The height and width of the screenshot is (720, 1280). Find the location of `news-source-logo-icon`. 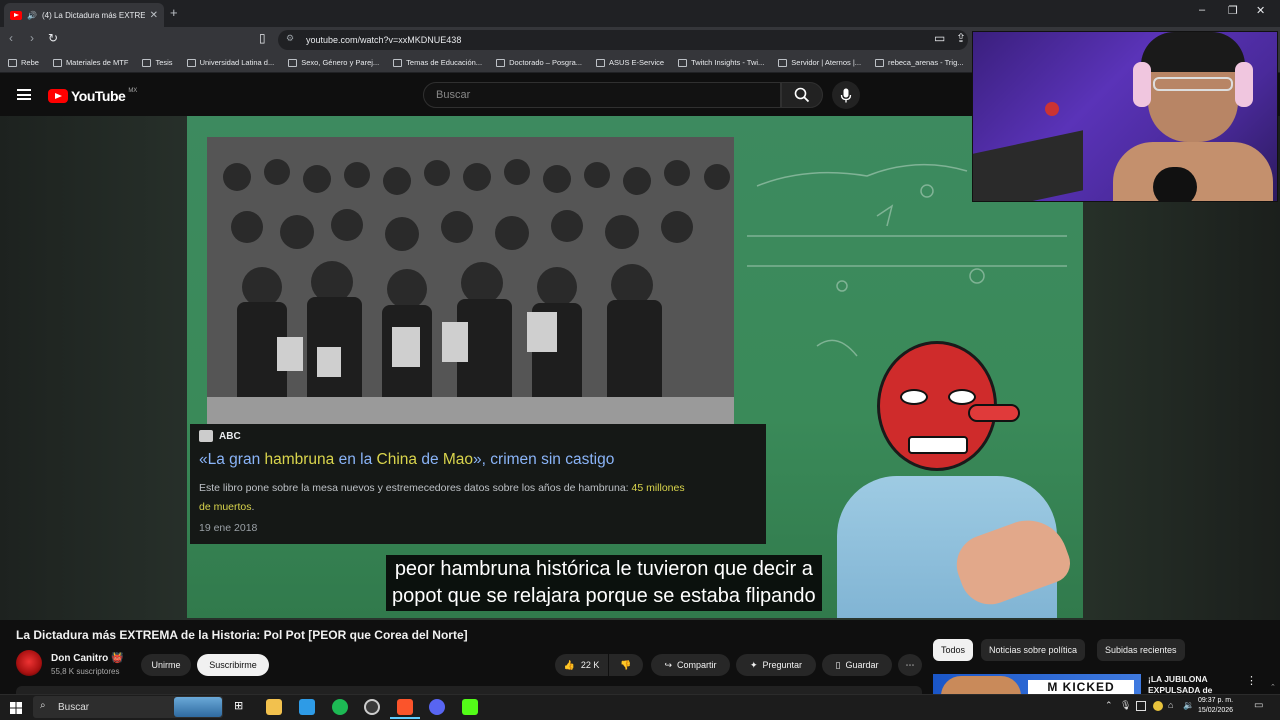

news-source-logo-icon is located at coordinates (206, 436).